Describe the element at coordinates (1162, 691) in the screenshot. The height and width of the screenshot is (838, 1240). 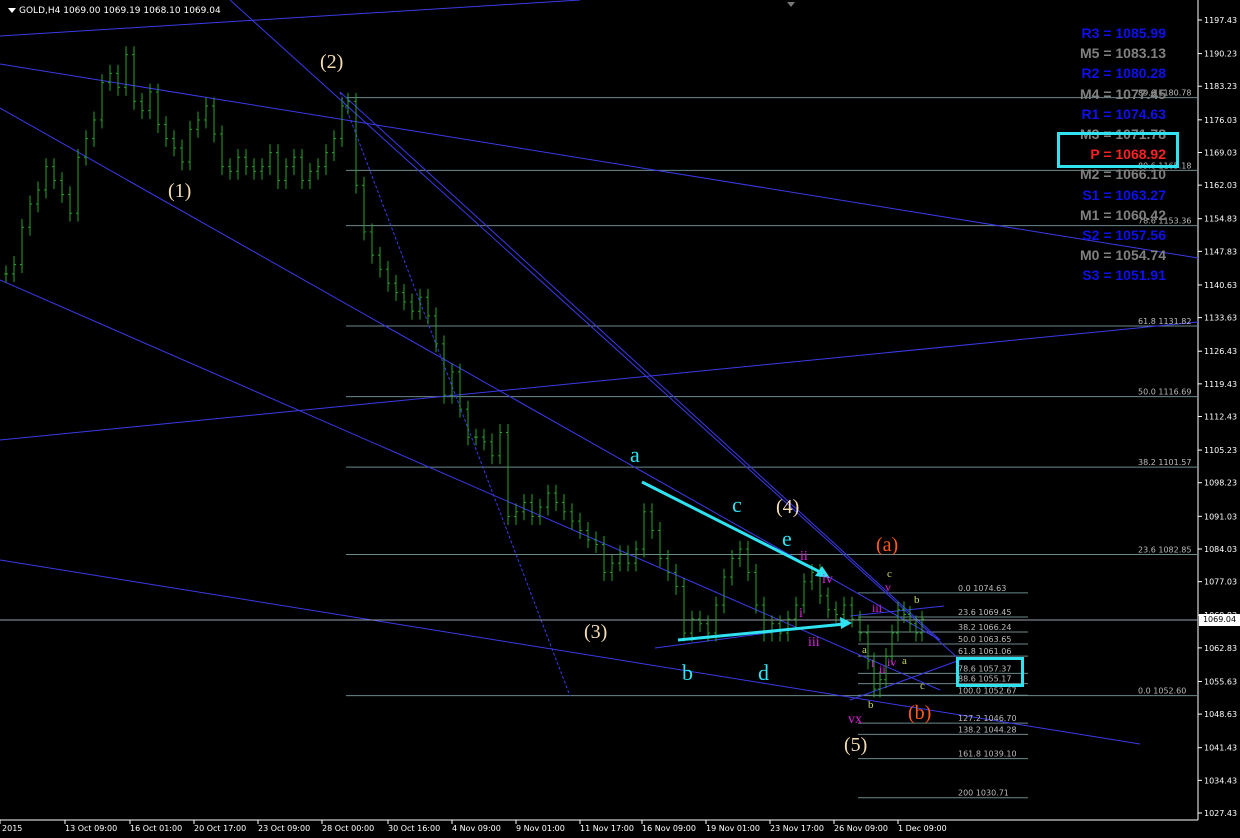
I see `fib-level-label: 0.0 1052.60` at that location.